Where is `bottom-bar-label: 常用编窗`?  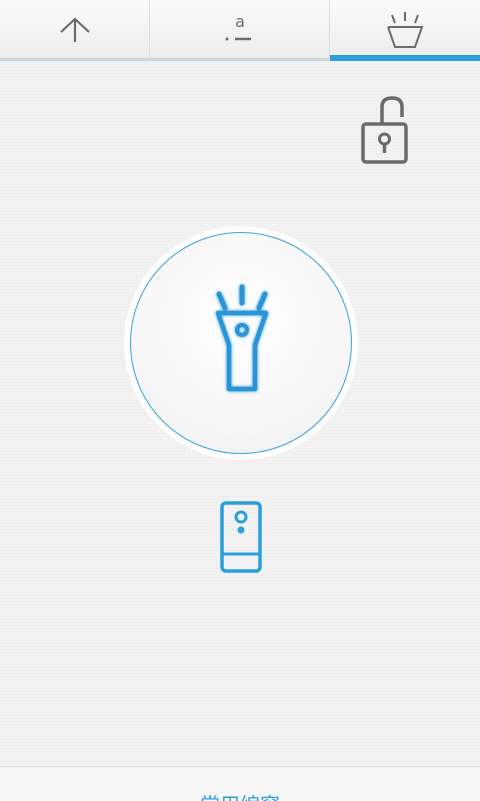 bottom-bar-label: 常用编窗 is located at coordinates (240, 795).